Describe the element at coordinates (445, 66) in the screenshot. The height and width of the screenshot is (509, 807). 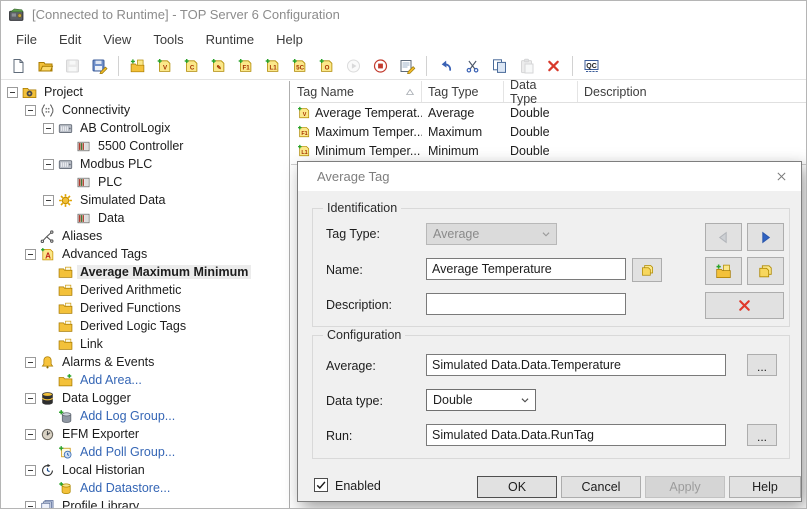
I see `toolbar-undo-button` at that location.